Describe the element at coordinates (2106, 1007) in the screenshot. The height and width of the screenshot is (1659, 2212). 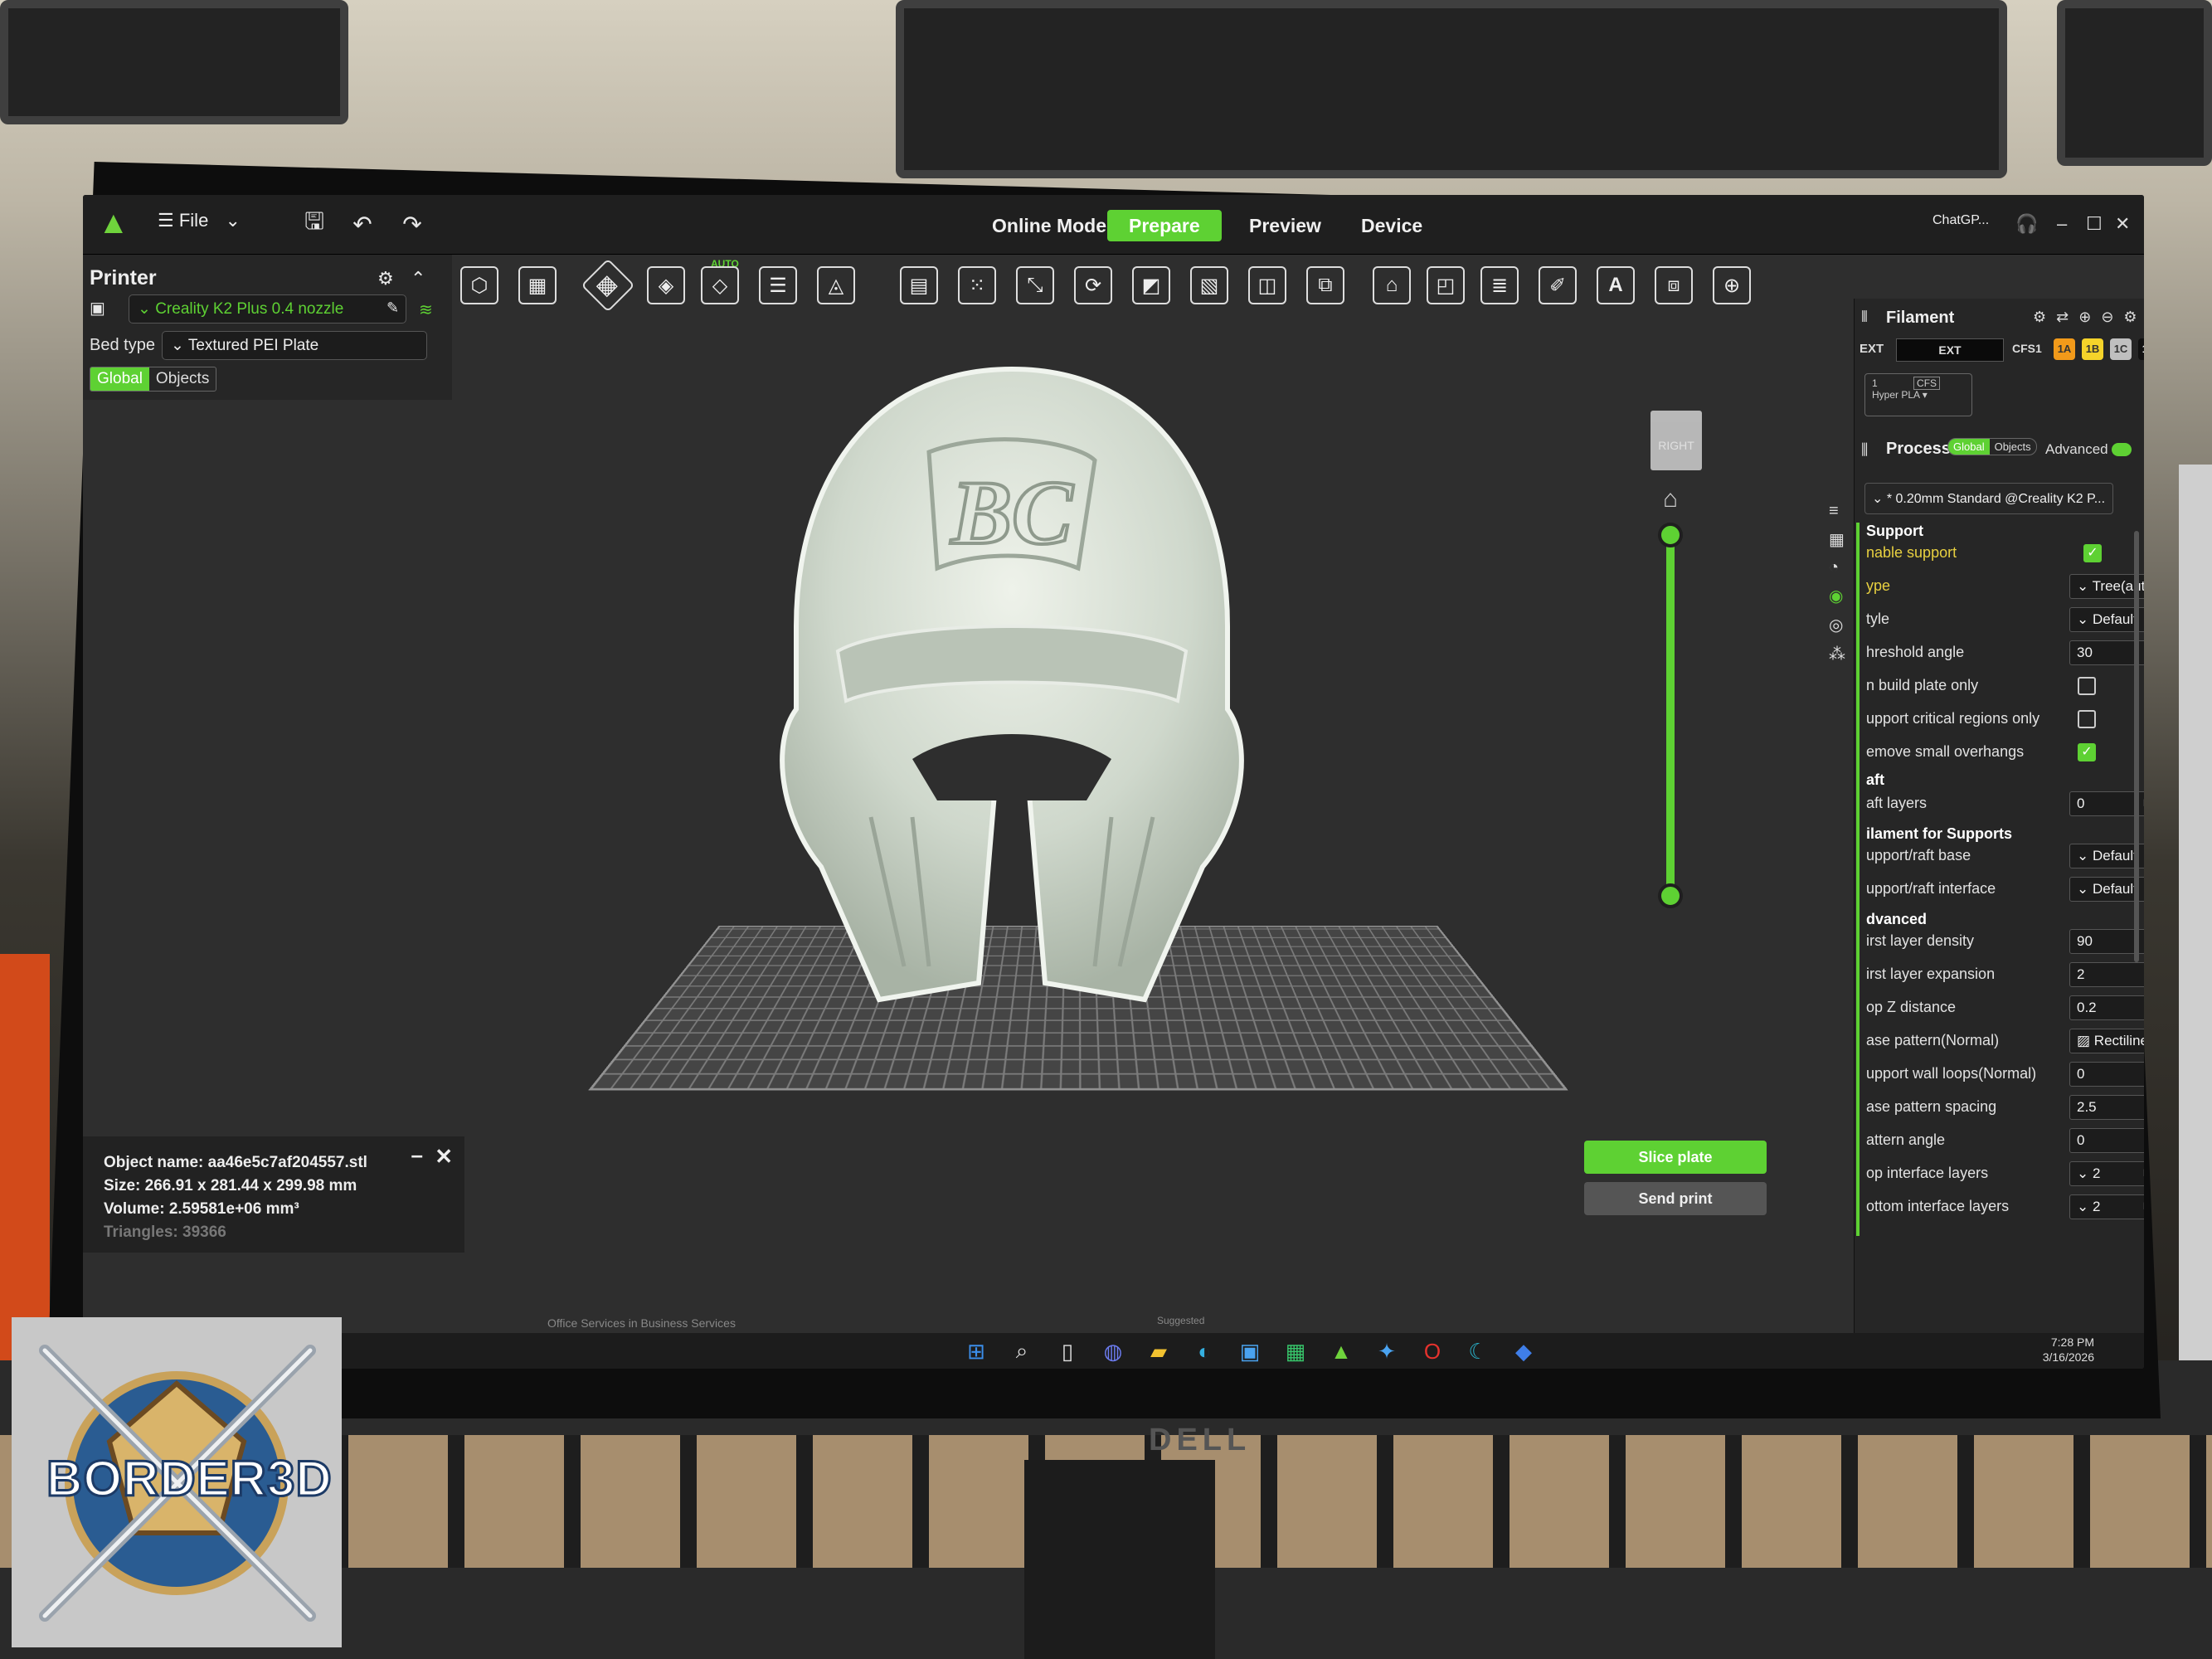
I see `topz-input: 0.2mm` at that location.